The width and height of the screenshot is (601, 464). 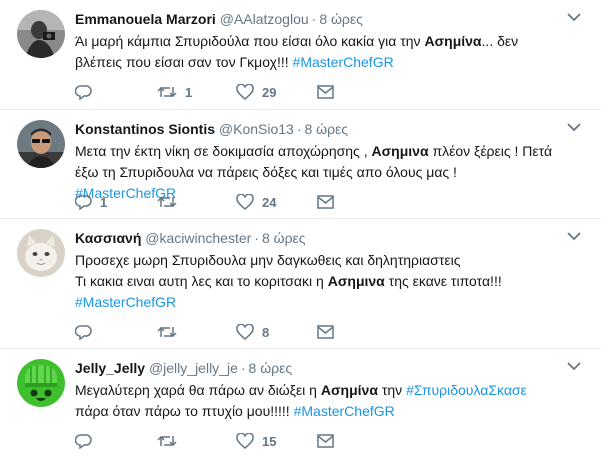 I want to click on tweet-text-segment: Μεγαλύτερη χαρά θα πάρω αν διώξει η, so click(x=198, y=390).